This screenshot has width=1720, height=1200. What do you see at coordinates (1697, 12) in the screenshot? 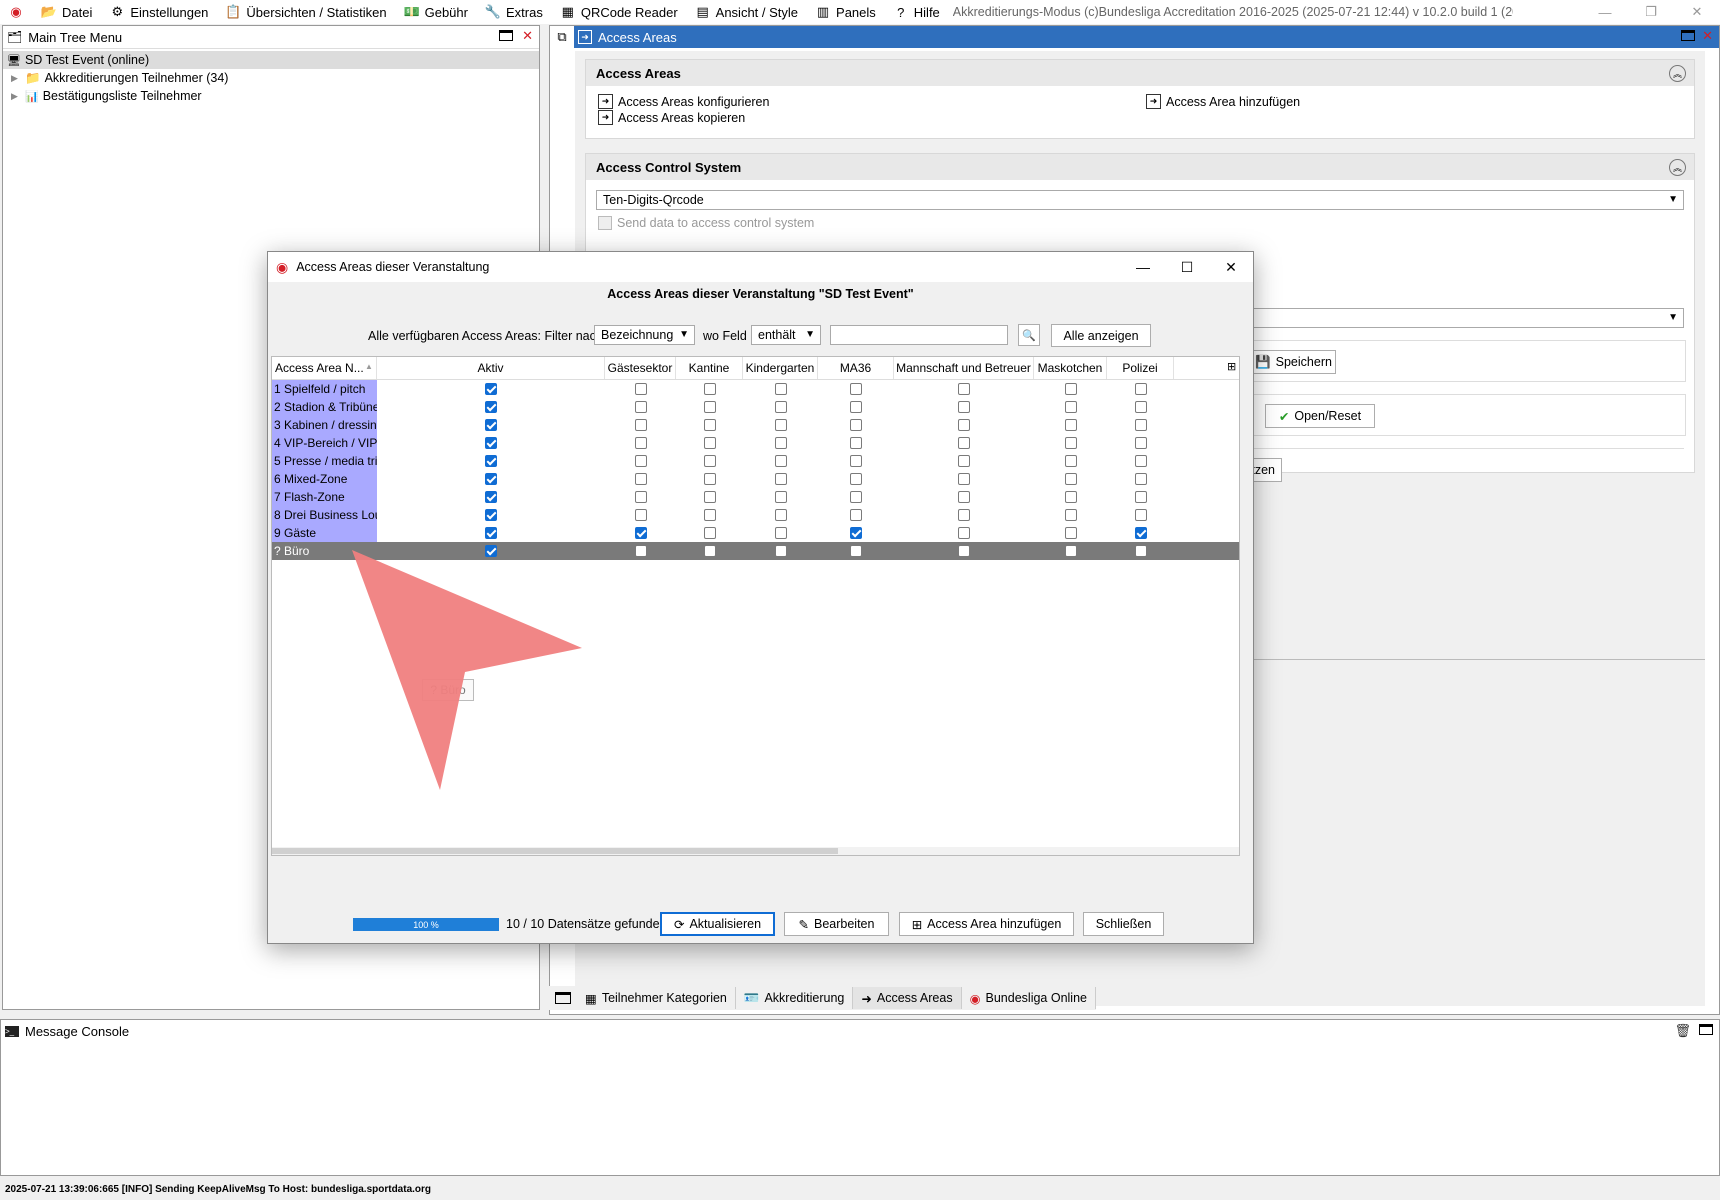
I see `close-button: ✕` at bounding box center [1697, 12].